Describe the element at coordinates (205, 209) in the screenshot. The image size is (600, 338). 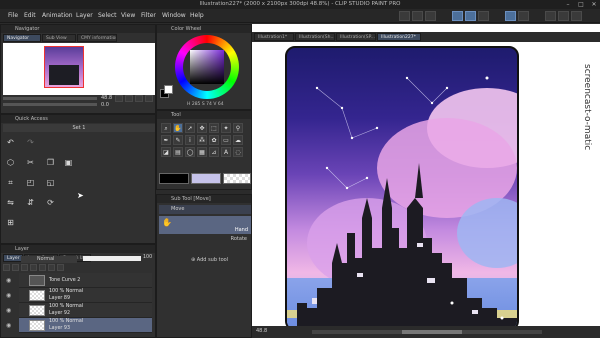
I see `sub-tool-group: Move` at that location.